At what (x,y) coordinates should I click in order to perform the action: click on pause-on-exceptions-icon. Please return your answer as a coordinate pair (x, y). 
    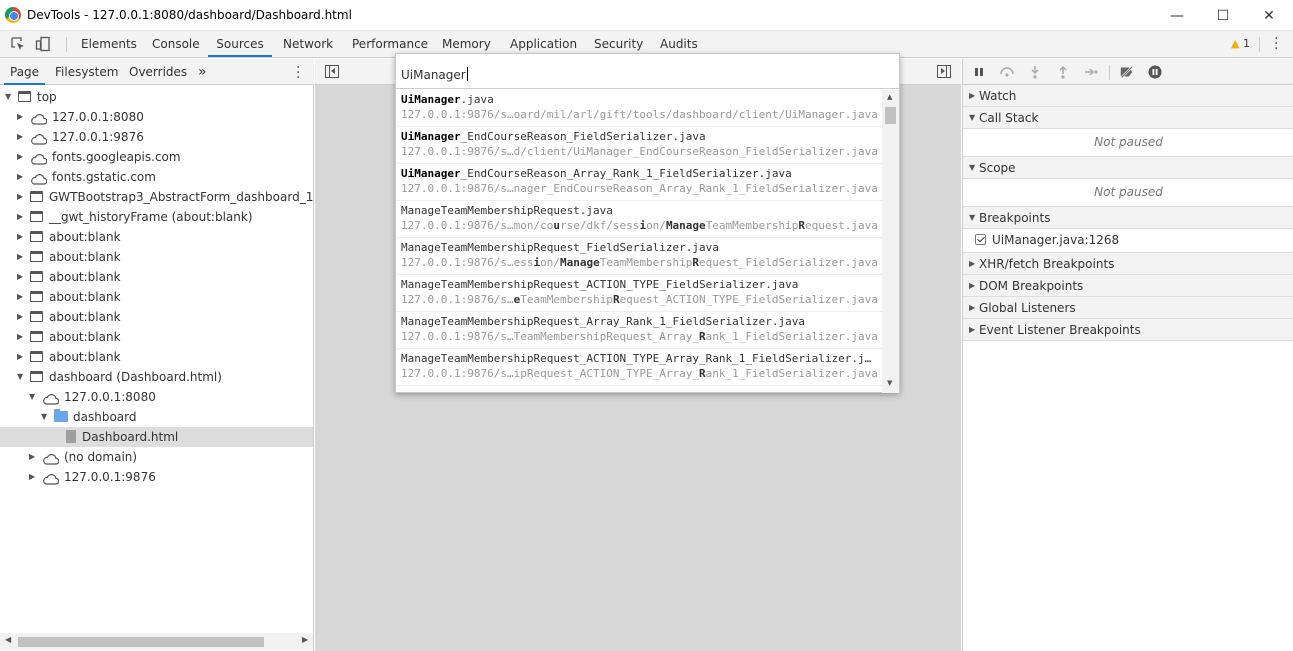
    Looking at the image, I should click on (1155, 72).